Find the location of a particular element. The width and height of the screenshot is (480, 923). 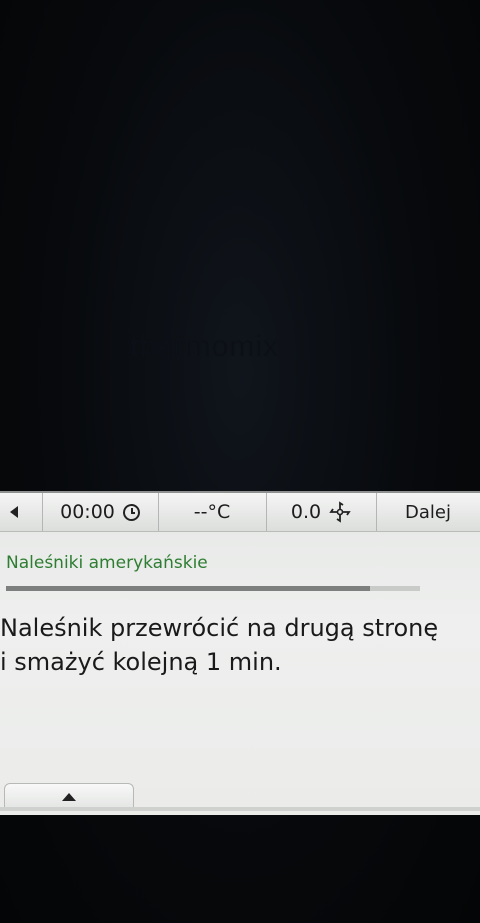

speed-display: 0.0 is located at coordinates (321, 512).